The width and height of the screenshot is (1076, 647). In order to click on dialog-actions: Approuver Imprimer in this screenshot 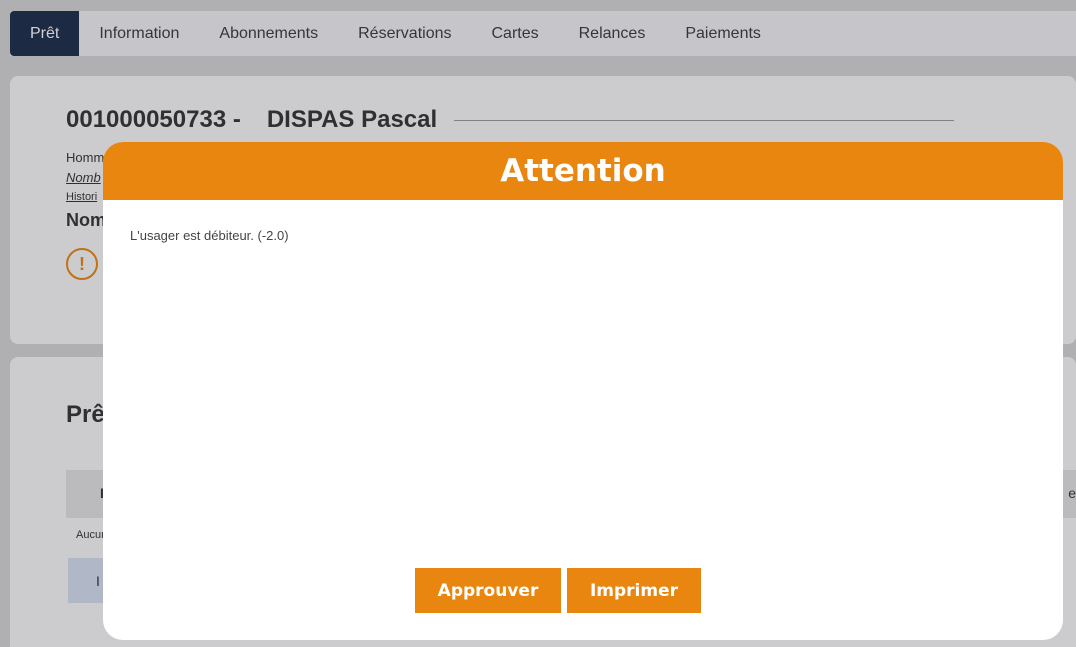, I will do `click(558, 590)`.